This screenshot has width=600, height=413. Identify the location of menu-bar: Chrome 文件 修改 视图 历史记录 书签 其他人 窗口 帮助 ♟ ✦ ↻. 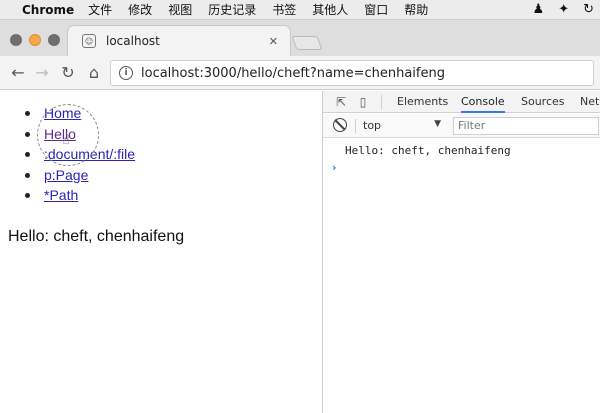
(300, 10).